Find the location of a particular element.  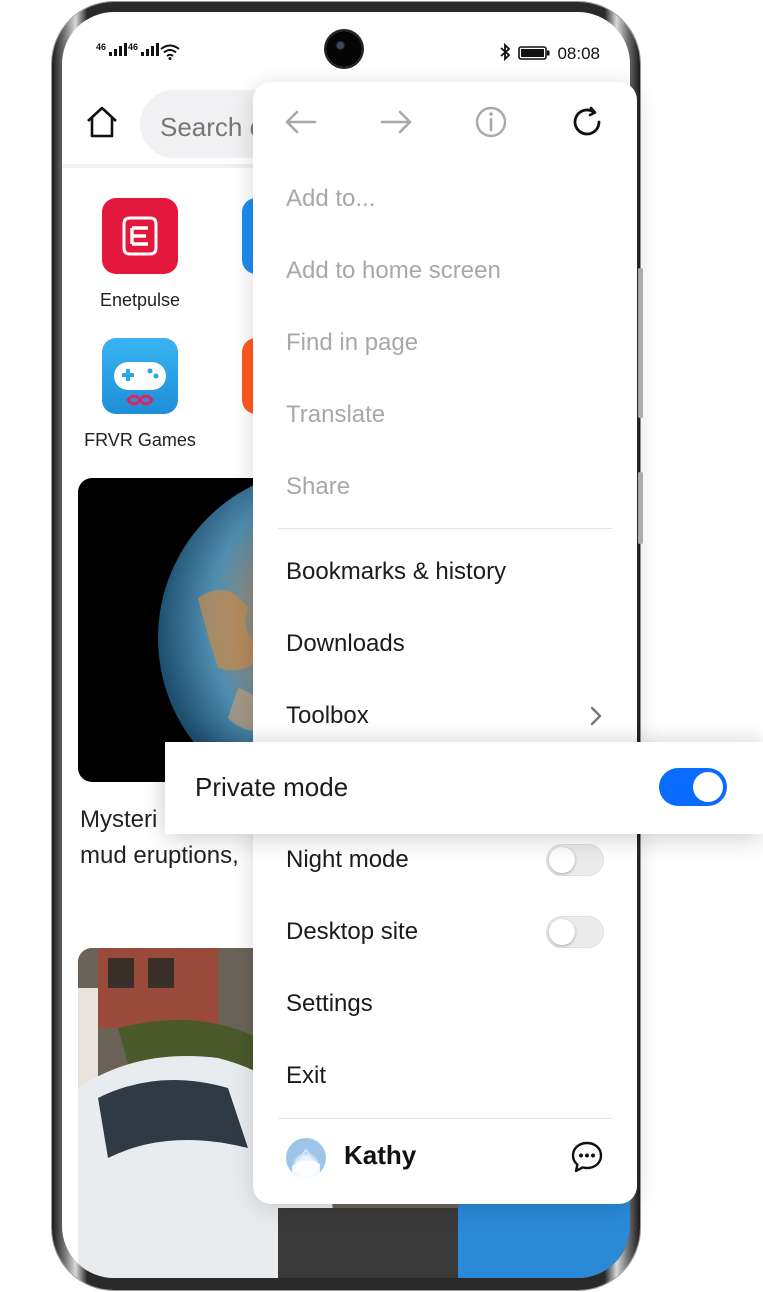

shortcut-enetpulse: Enetpulse is located at coordinates (140, 254).